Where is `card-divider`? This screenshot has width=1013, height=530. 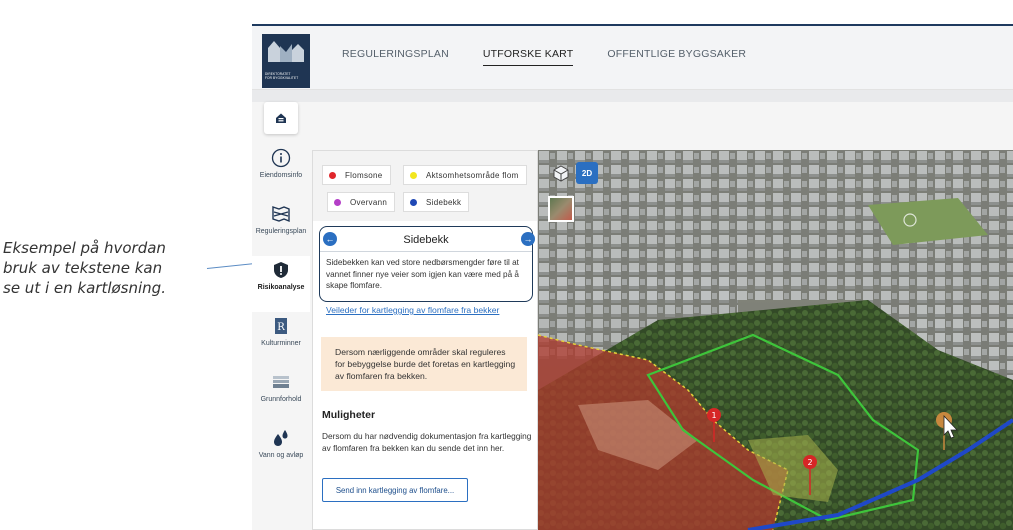 card-divider is located at coordinates (426, 251).